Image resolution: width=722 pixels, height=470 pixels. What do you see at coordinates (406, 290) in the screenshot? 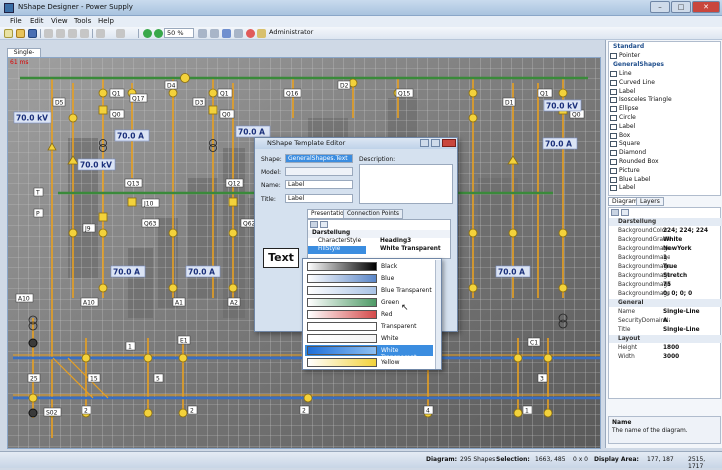
I see `fill-option-label: Blue Transparent` at bounding box center [406, 290].